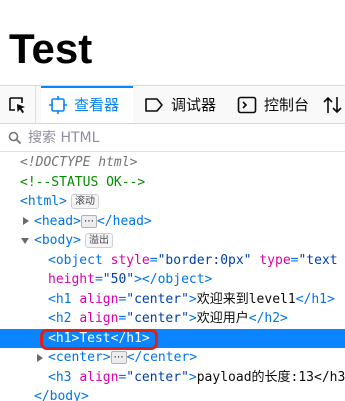 This screenshot has height=401, width=345. Describe the element at coordinates (57, 221) in the screenshot. I see `head-open-tag: <head>` at that location.